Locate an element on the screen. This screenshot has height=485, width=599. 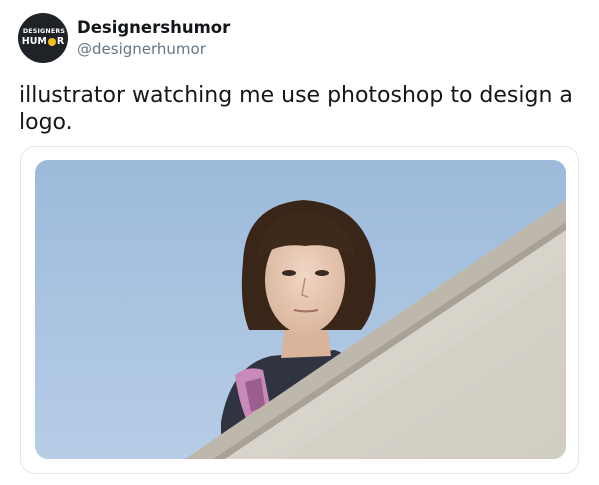
author-display-name: Designershumor is located at coordinates (153, 28).